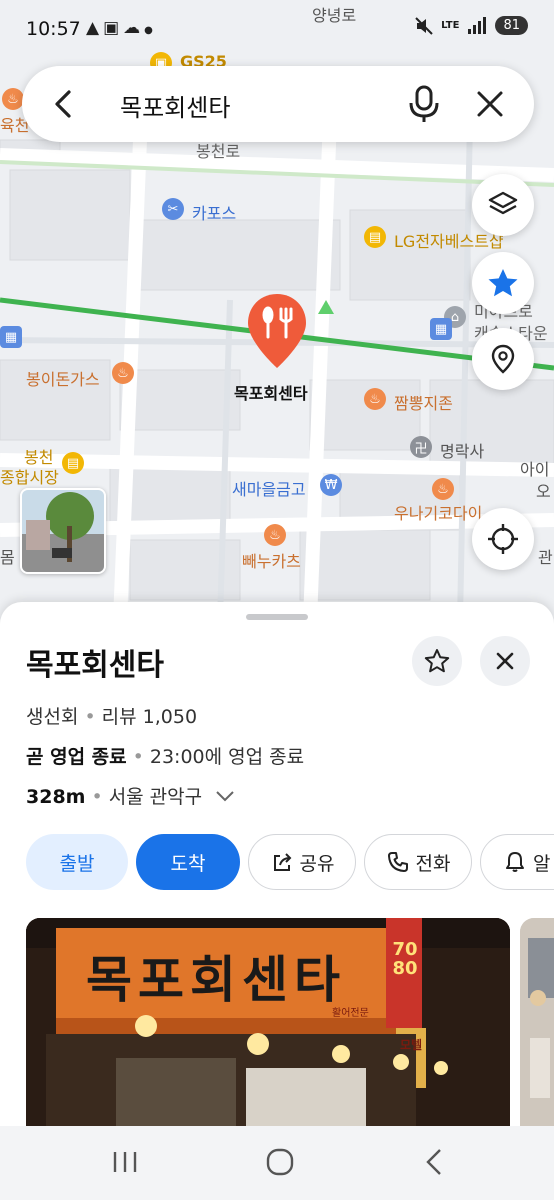 This screenshot has height=1200, width=554. I want to click on sheet-drag-handle, so click(277, 617).